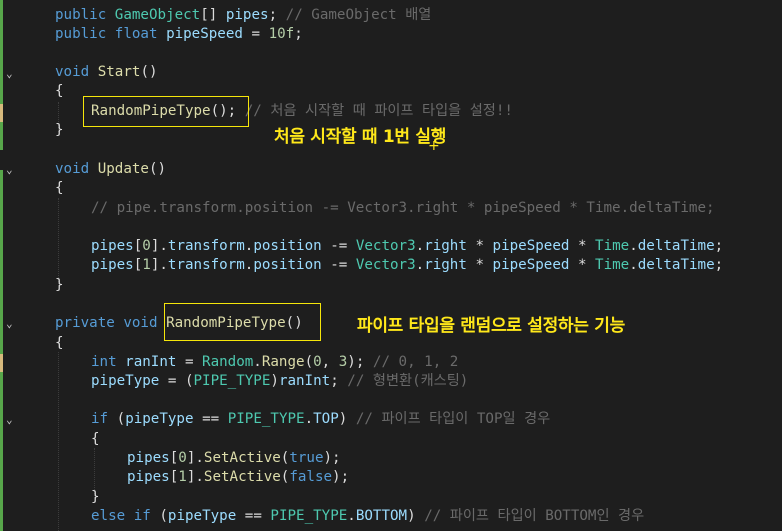 This screenshot has height=531, width=782. I want to click on code-line: public float pipeSpeed = 10f;, so click(179, 34).